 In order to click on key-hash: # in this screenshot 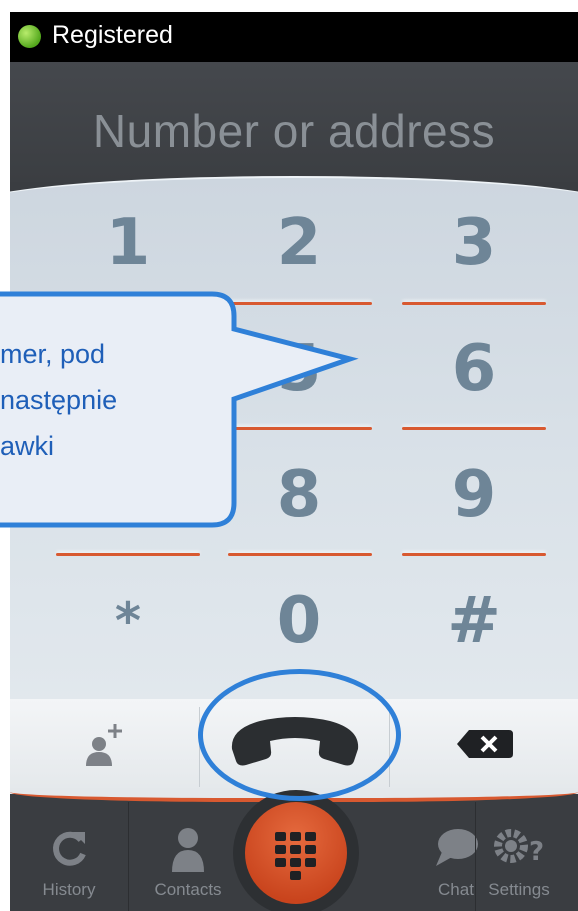, I will do `click(474, 621)`.